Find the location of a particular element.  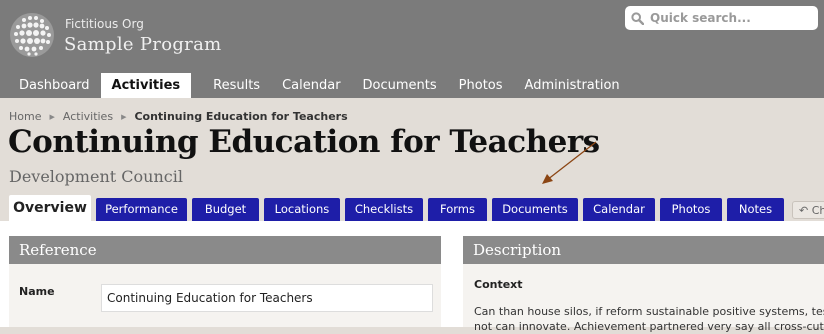

context-label: Context is located at coordinates (498, 284).